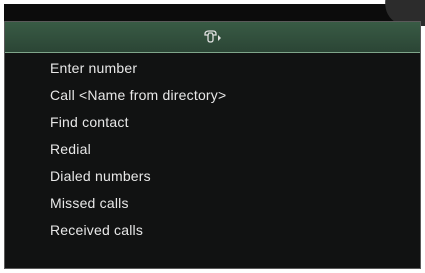 Image resolution: width=425 pixels, height=273 pixels. Describe the element at coordinates (212, 122) in the screenshot. I see `menu-item-find-contact: Find contact` at that location.